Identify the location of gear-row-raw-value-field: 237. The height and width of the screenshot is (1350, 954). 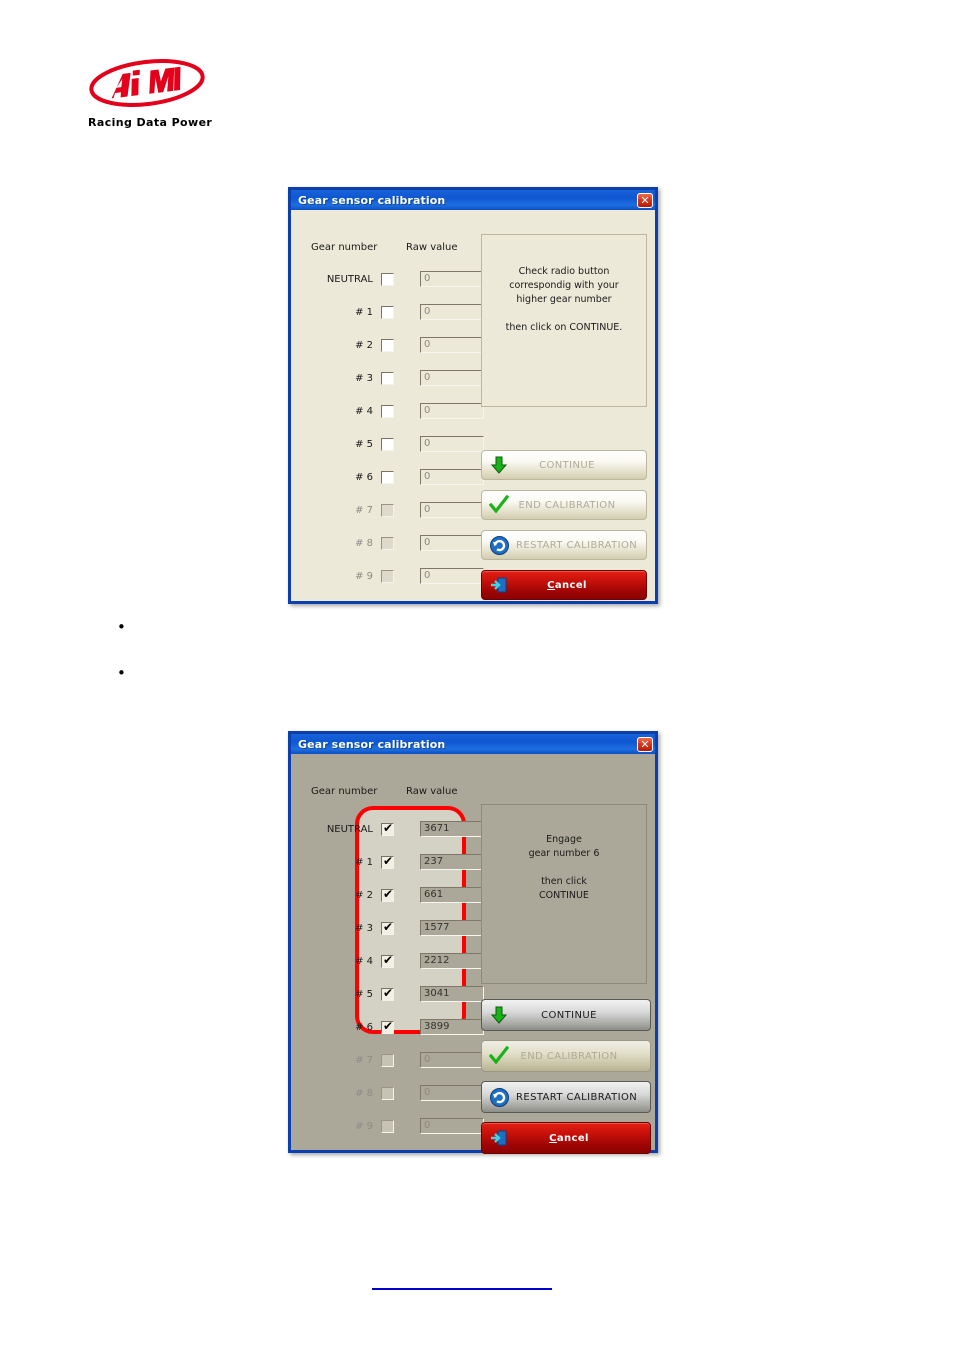
(452, 862).